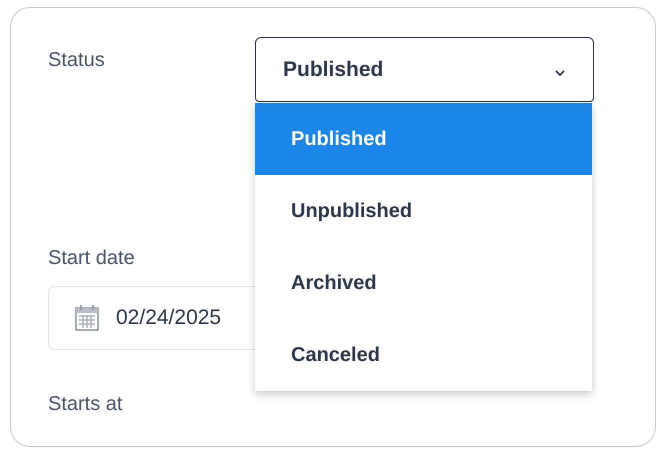  What do you see at coordinates (92, 258) in the screenshot?
I see `field-label: Start date` at bounding box center [92, 258].